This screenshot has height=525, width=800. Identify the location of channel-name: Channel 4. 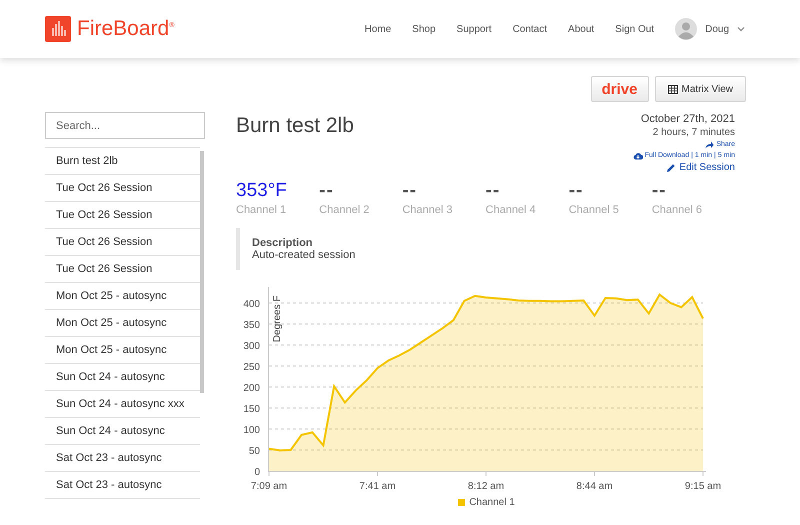
(511, 210).